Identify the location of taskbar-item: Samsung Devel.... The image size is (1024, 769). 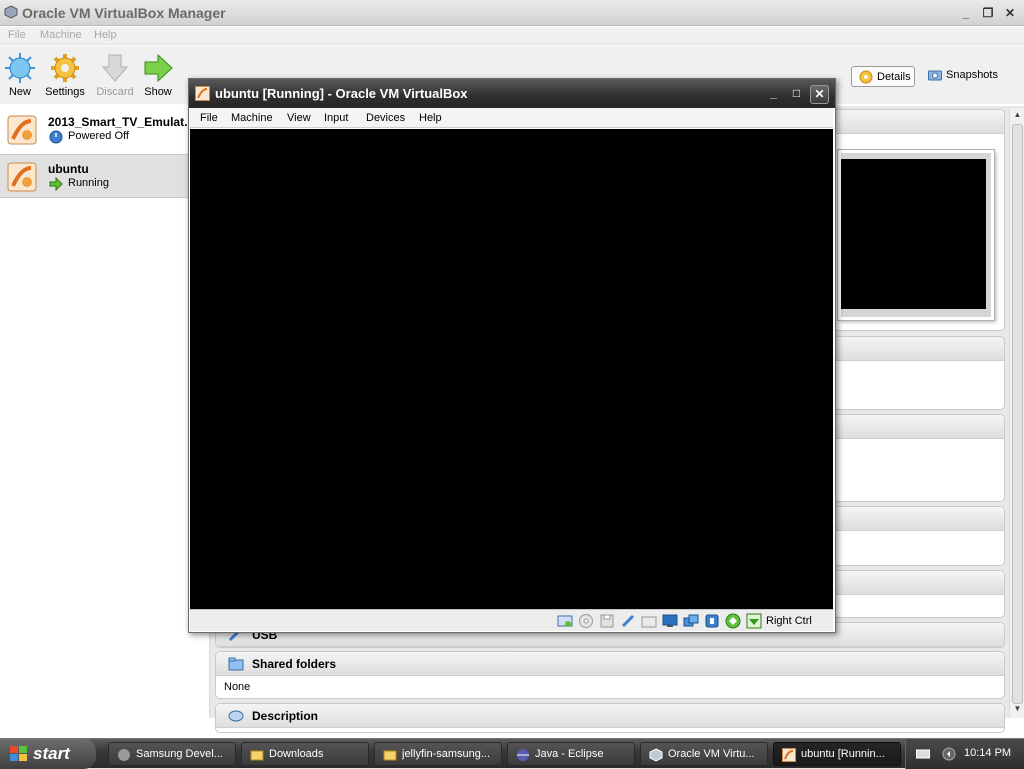
(172, 754).